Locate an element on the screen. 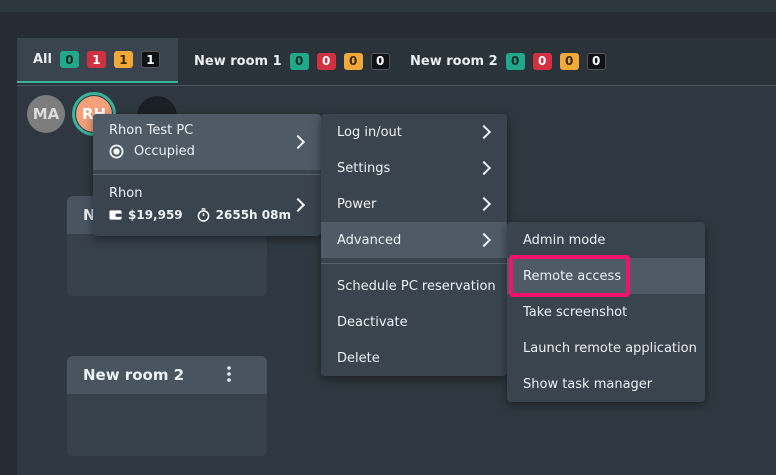  menu-item-label: Launch remote application is located at coordinates (610, 348).